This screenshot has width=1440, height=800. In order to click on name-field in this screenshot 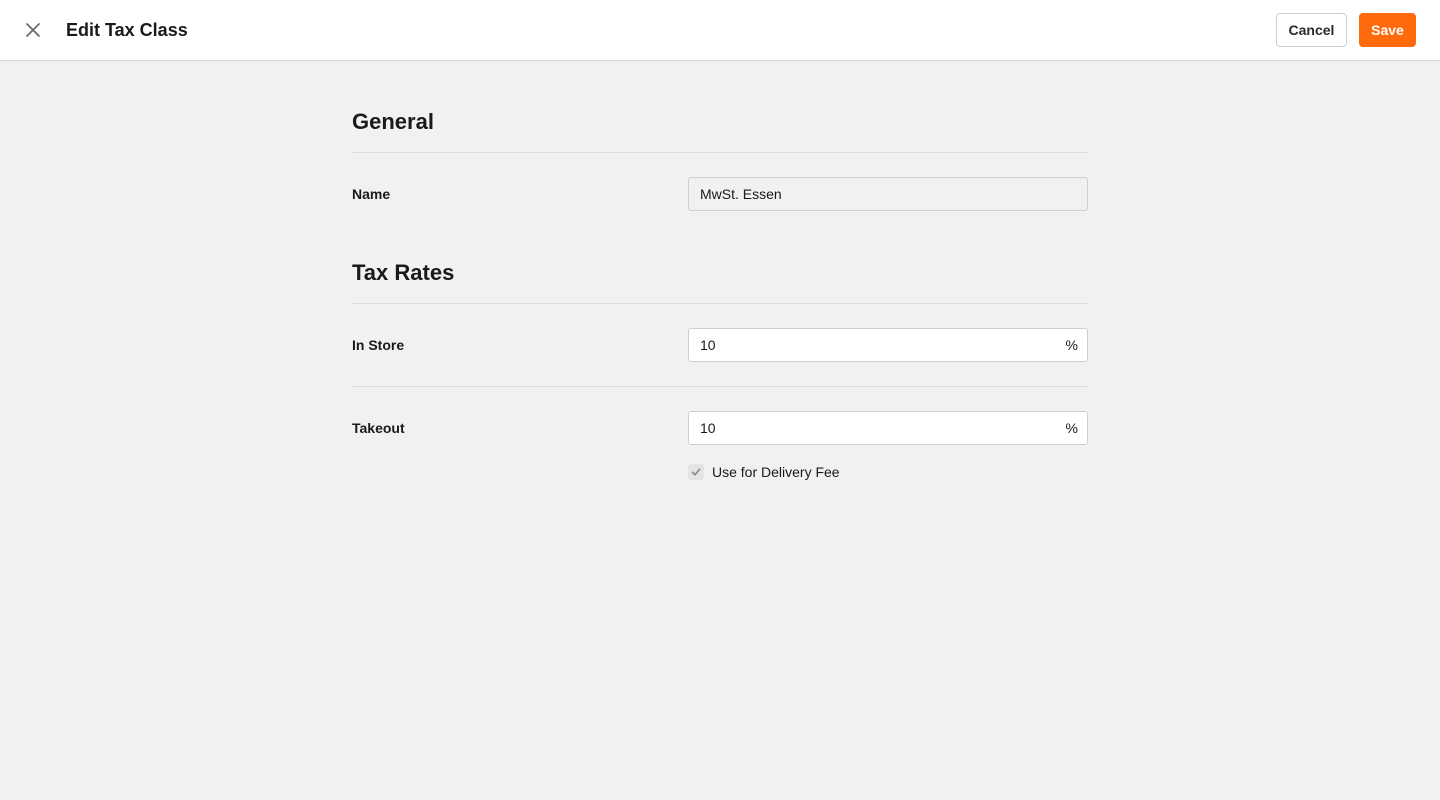, I will do `click(888, 194)`.